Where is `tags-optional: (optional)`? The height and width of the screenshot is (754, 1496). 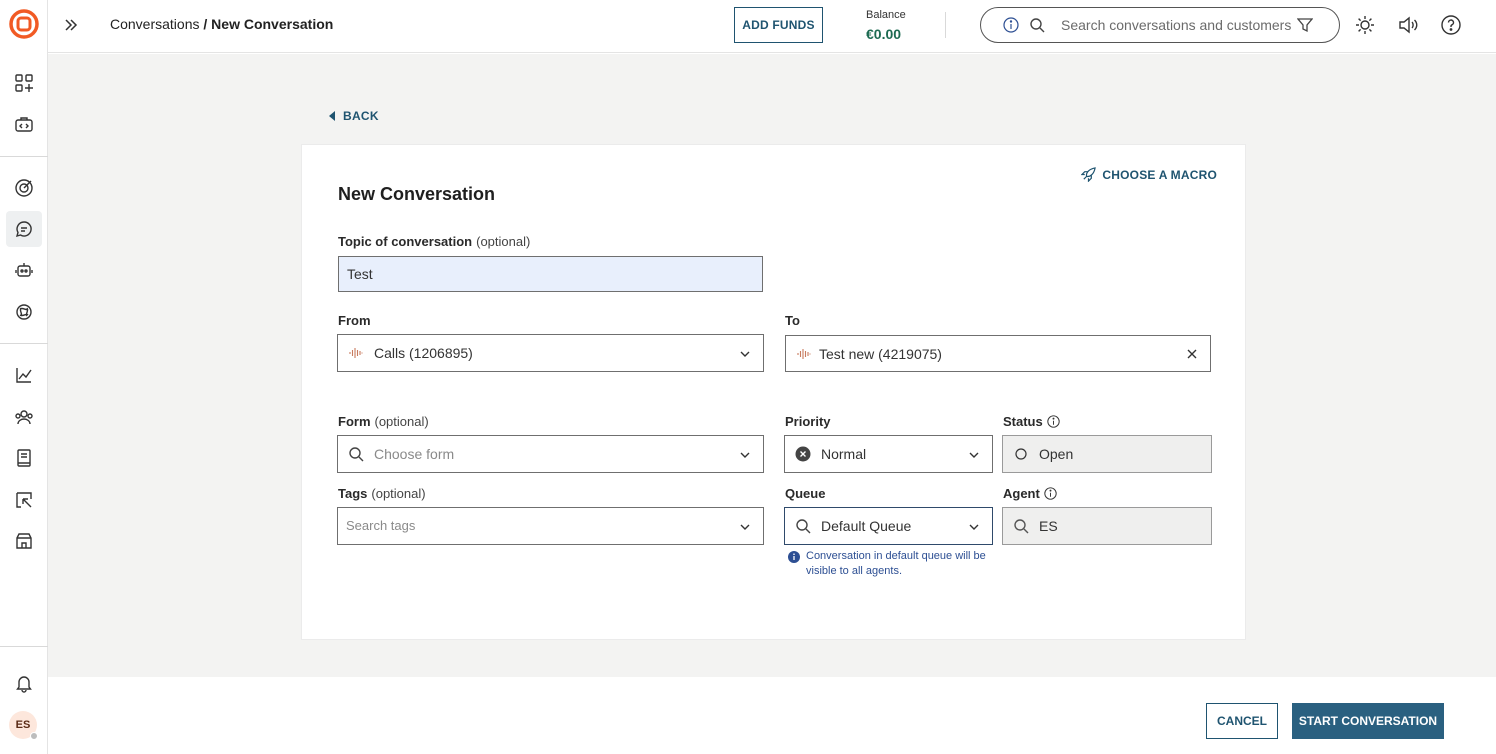
tags-optional: (optional) is located at coordinates (398, 493).